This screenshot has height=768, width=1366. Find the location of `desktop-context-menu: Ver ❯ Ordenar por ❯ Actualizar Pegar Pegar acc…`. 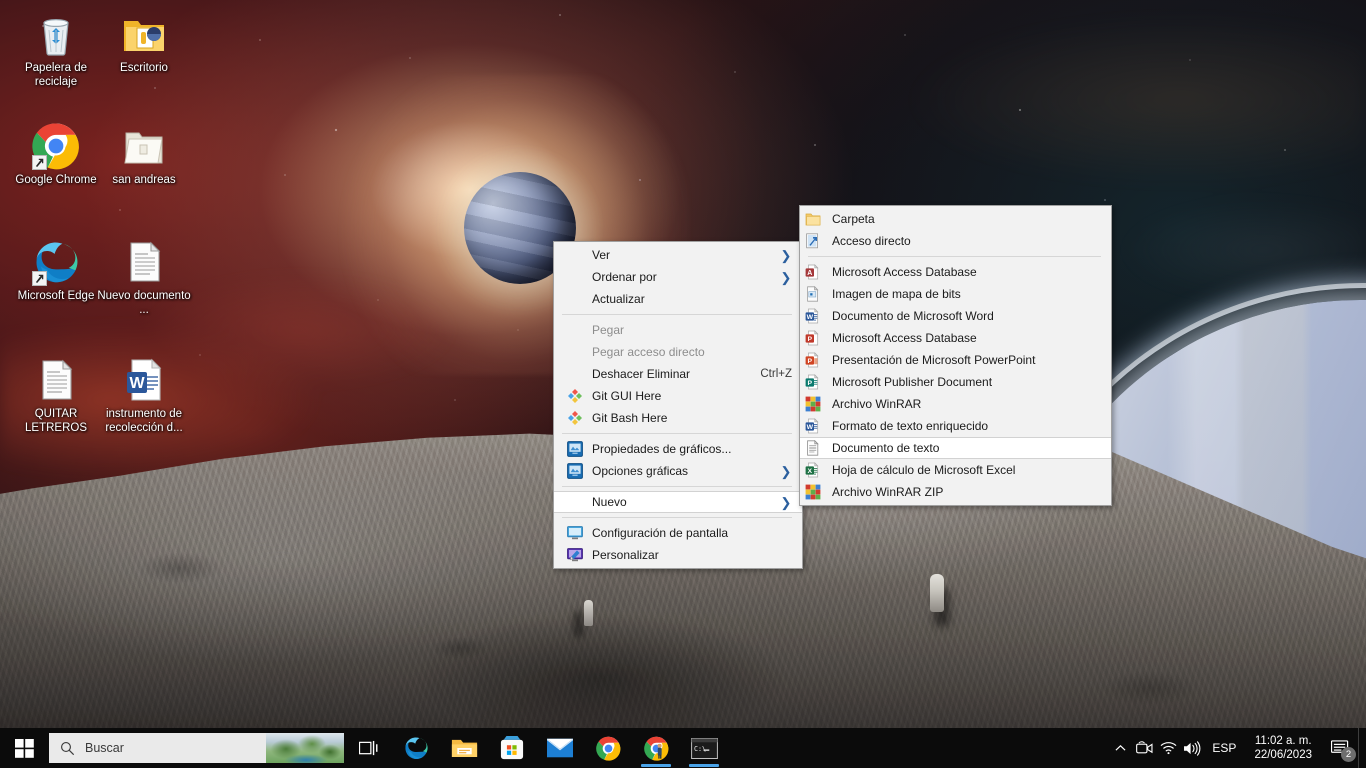

desktop-context-menu: Ver ❯ Ordenar por ❯ Actualizar Pegar Pegar acc… is located at coordinates (678, 405).